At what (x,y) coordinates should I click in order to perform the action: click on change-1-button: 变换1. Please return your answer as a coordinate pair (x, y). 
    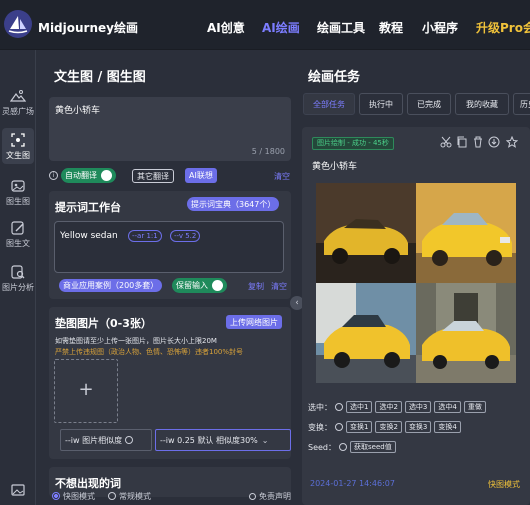
    Looking at the image, I should click on (359, 427).